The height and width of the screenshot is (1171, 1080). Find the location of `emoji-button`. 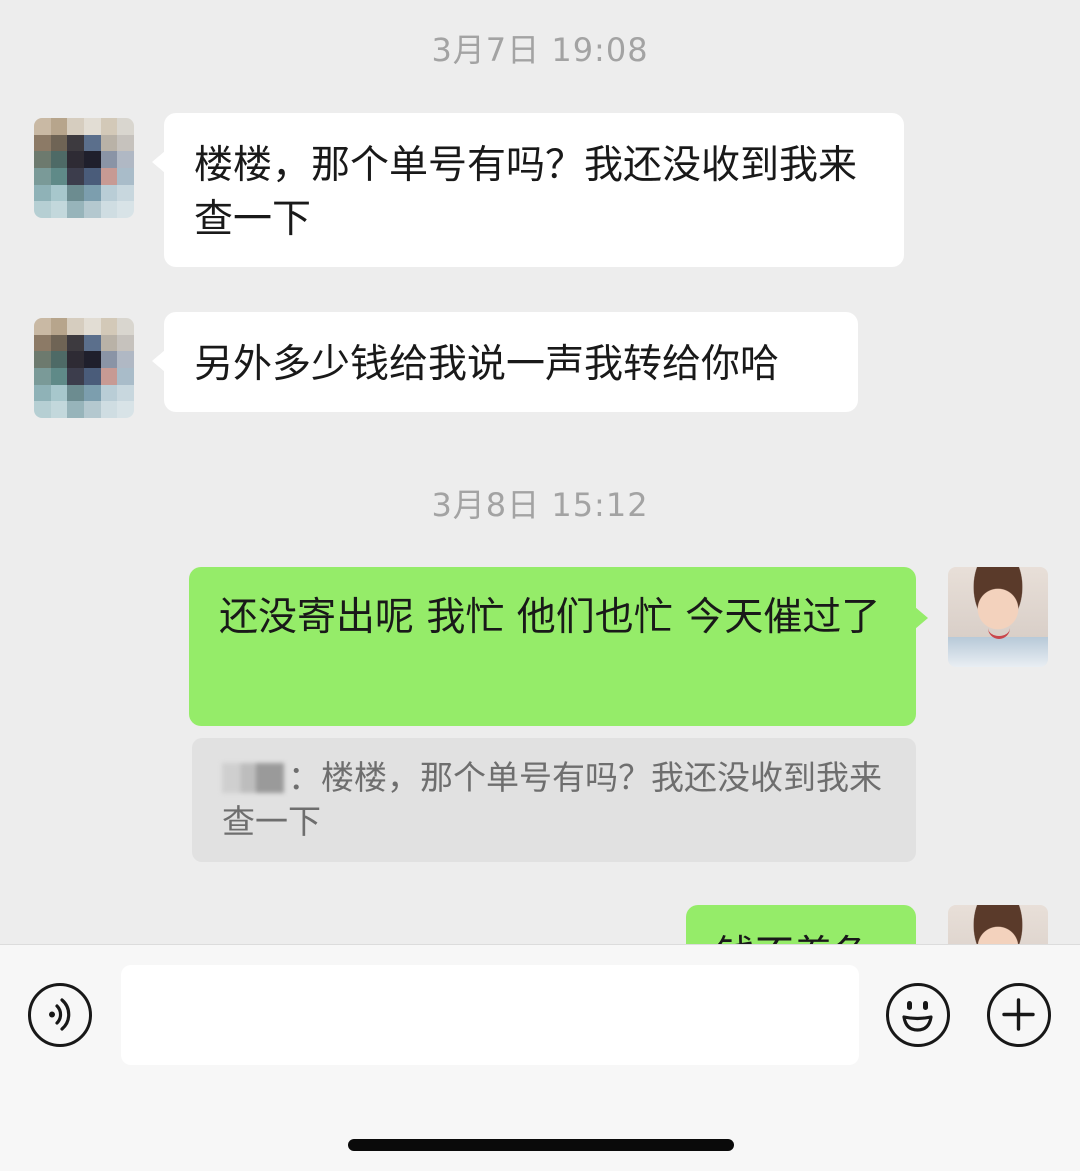

emoji-button is located at coordinates (918, 1015).